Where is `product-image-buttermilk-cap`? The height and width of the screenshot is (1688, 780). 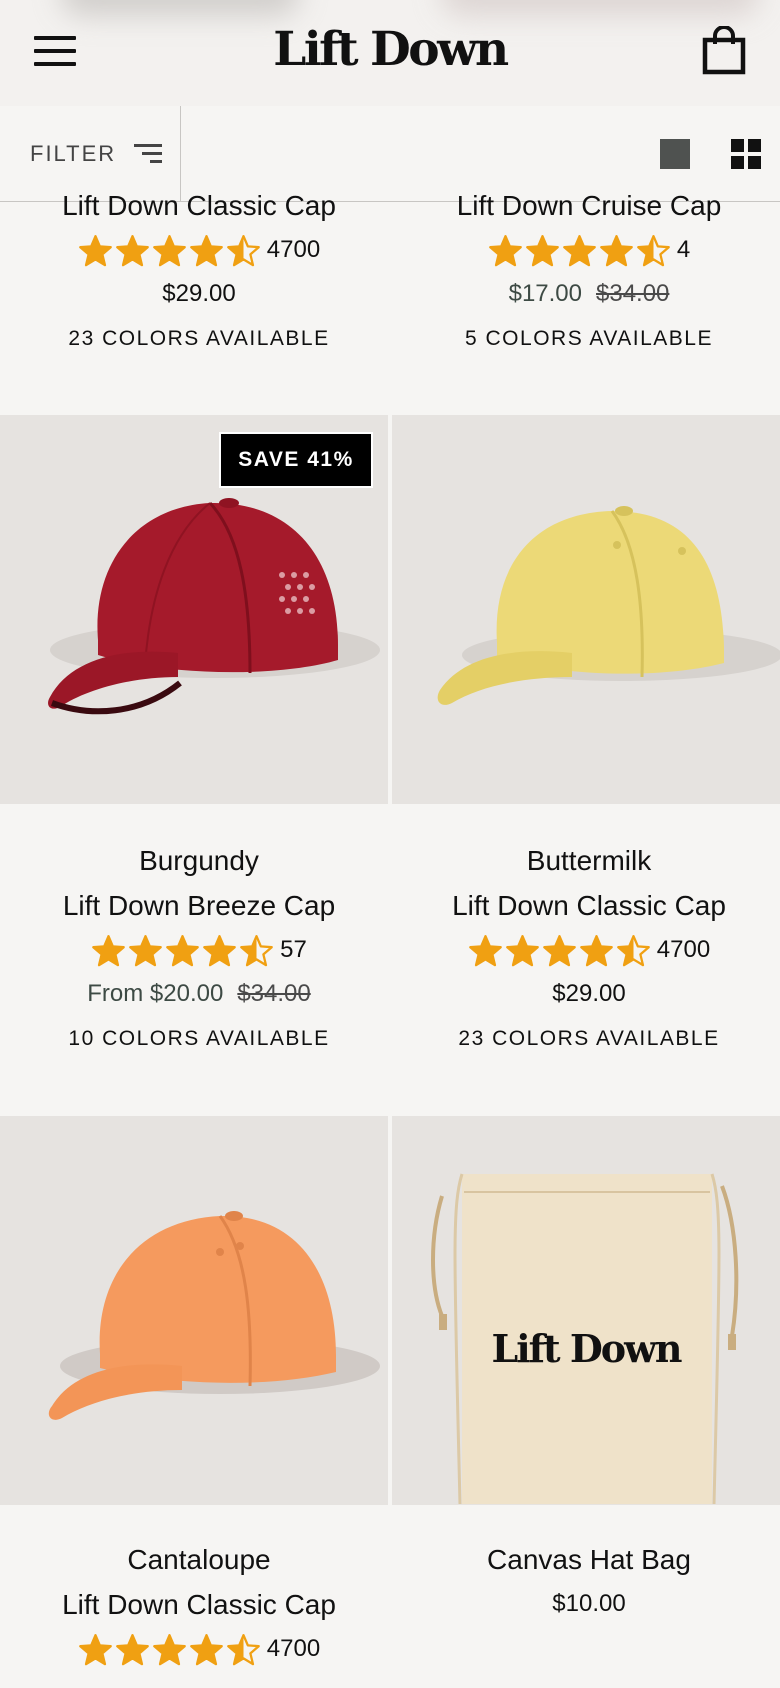 product-image-buttermilk-cap is located at coordinates (586, 609).